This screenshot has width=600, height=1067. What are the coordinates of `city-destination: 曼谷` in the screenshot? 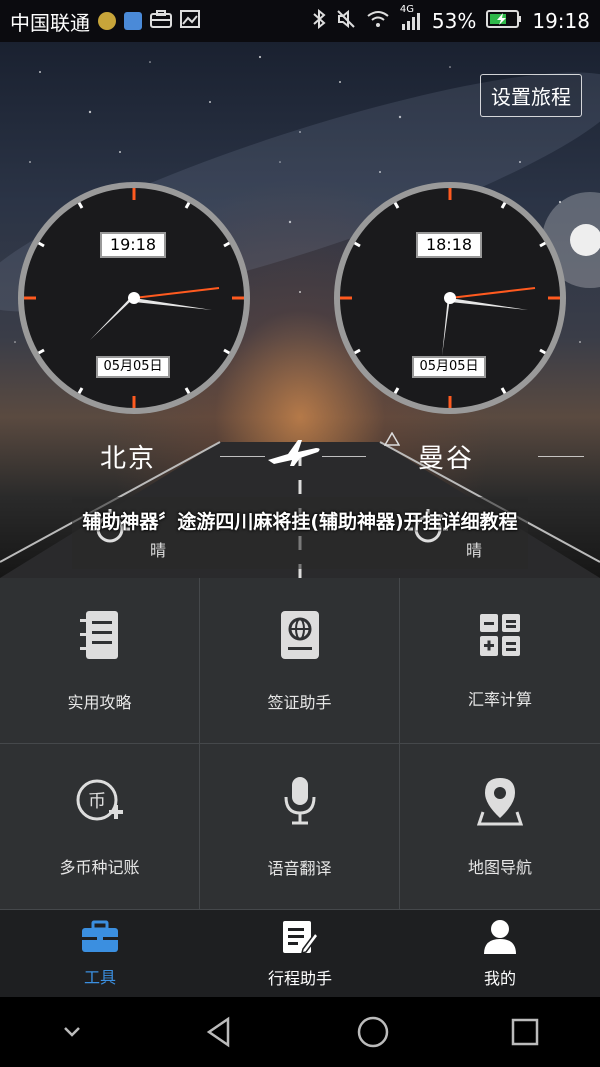 It's located at (446, 459).